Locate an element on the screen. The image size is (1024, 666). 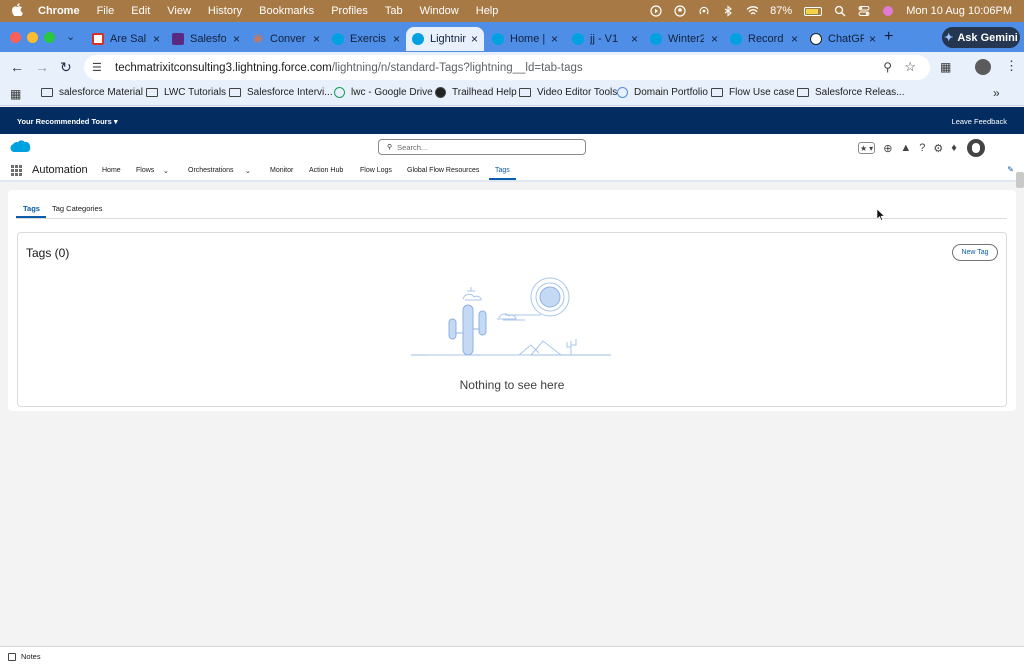
bookmark-star-icon: ☆ is located at coordinates (910, 67).